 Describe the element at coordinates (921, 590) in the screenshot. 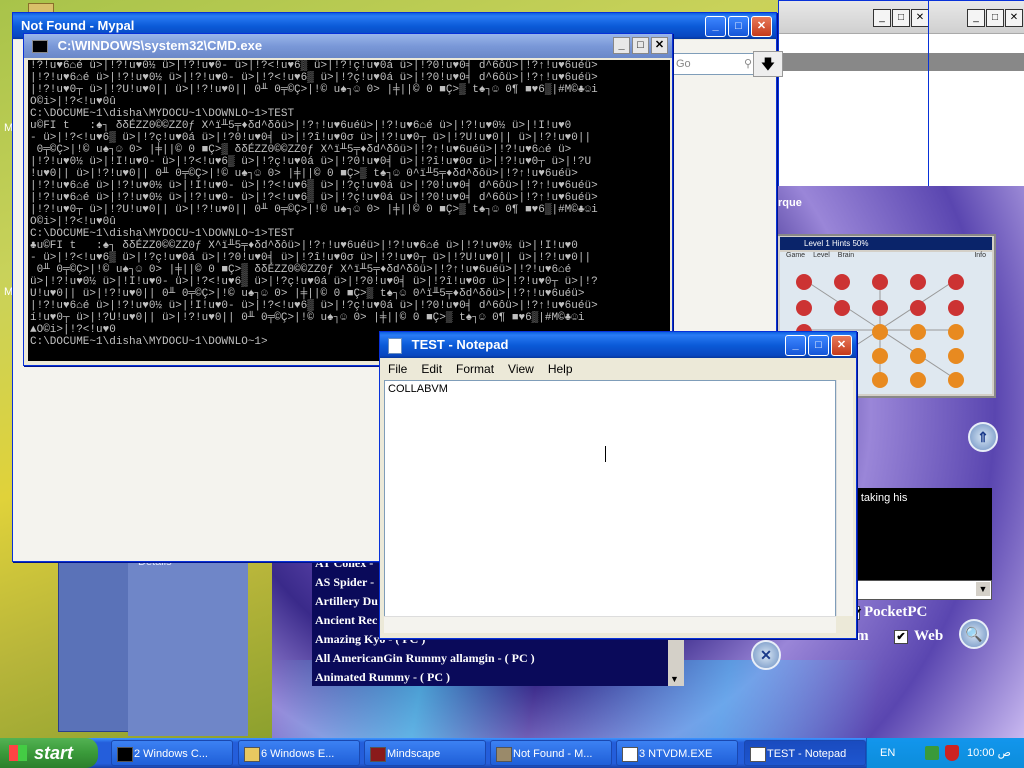

I see `platform-dropdown: ▼` at that location.